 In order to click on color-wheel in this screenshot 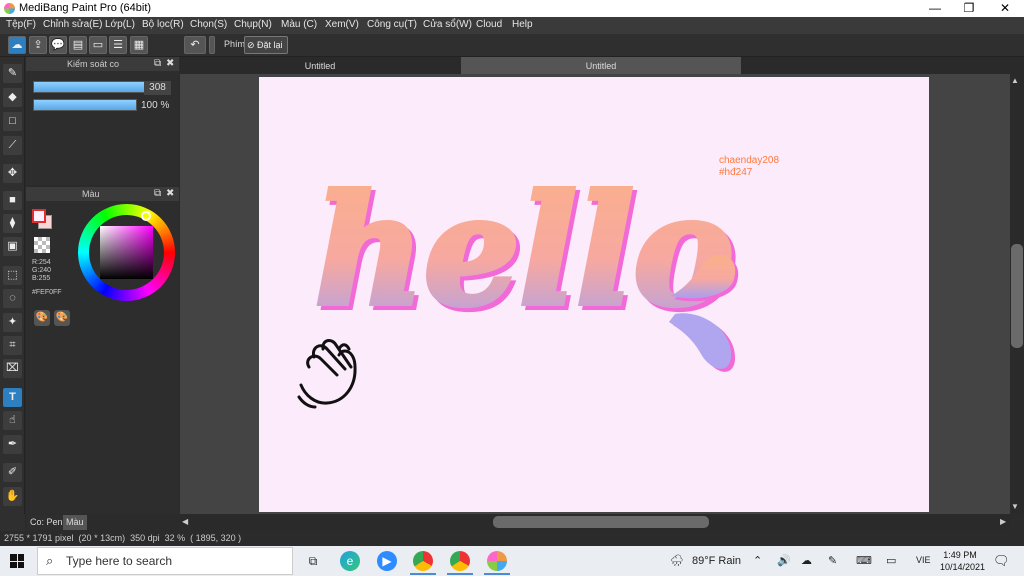, I will do `click(126, 252)`.